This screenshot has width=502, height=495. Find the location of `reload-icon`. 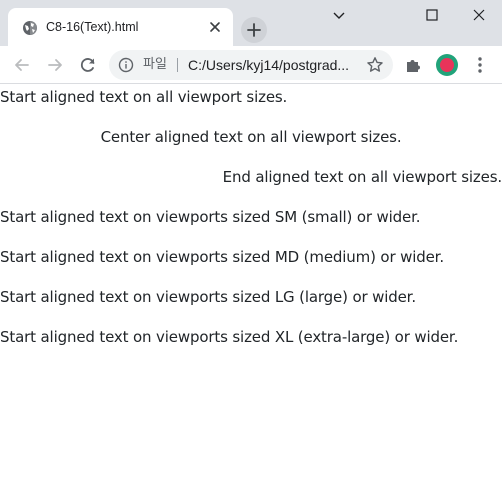

reload-icon is located at coordinates (88, 65).